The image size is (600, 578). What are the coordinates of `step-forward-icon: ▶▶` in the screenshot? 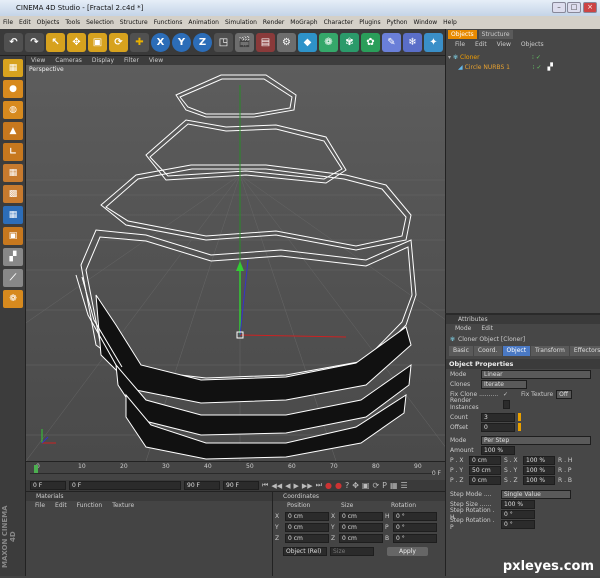 It's located at (307, 486).